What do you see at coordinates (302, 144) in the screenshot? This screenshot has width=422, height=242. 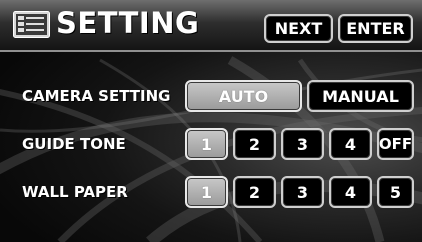 I see `guide-tone-option-3: 3` at bounding box center [302, 144].